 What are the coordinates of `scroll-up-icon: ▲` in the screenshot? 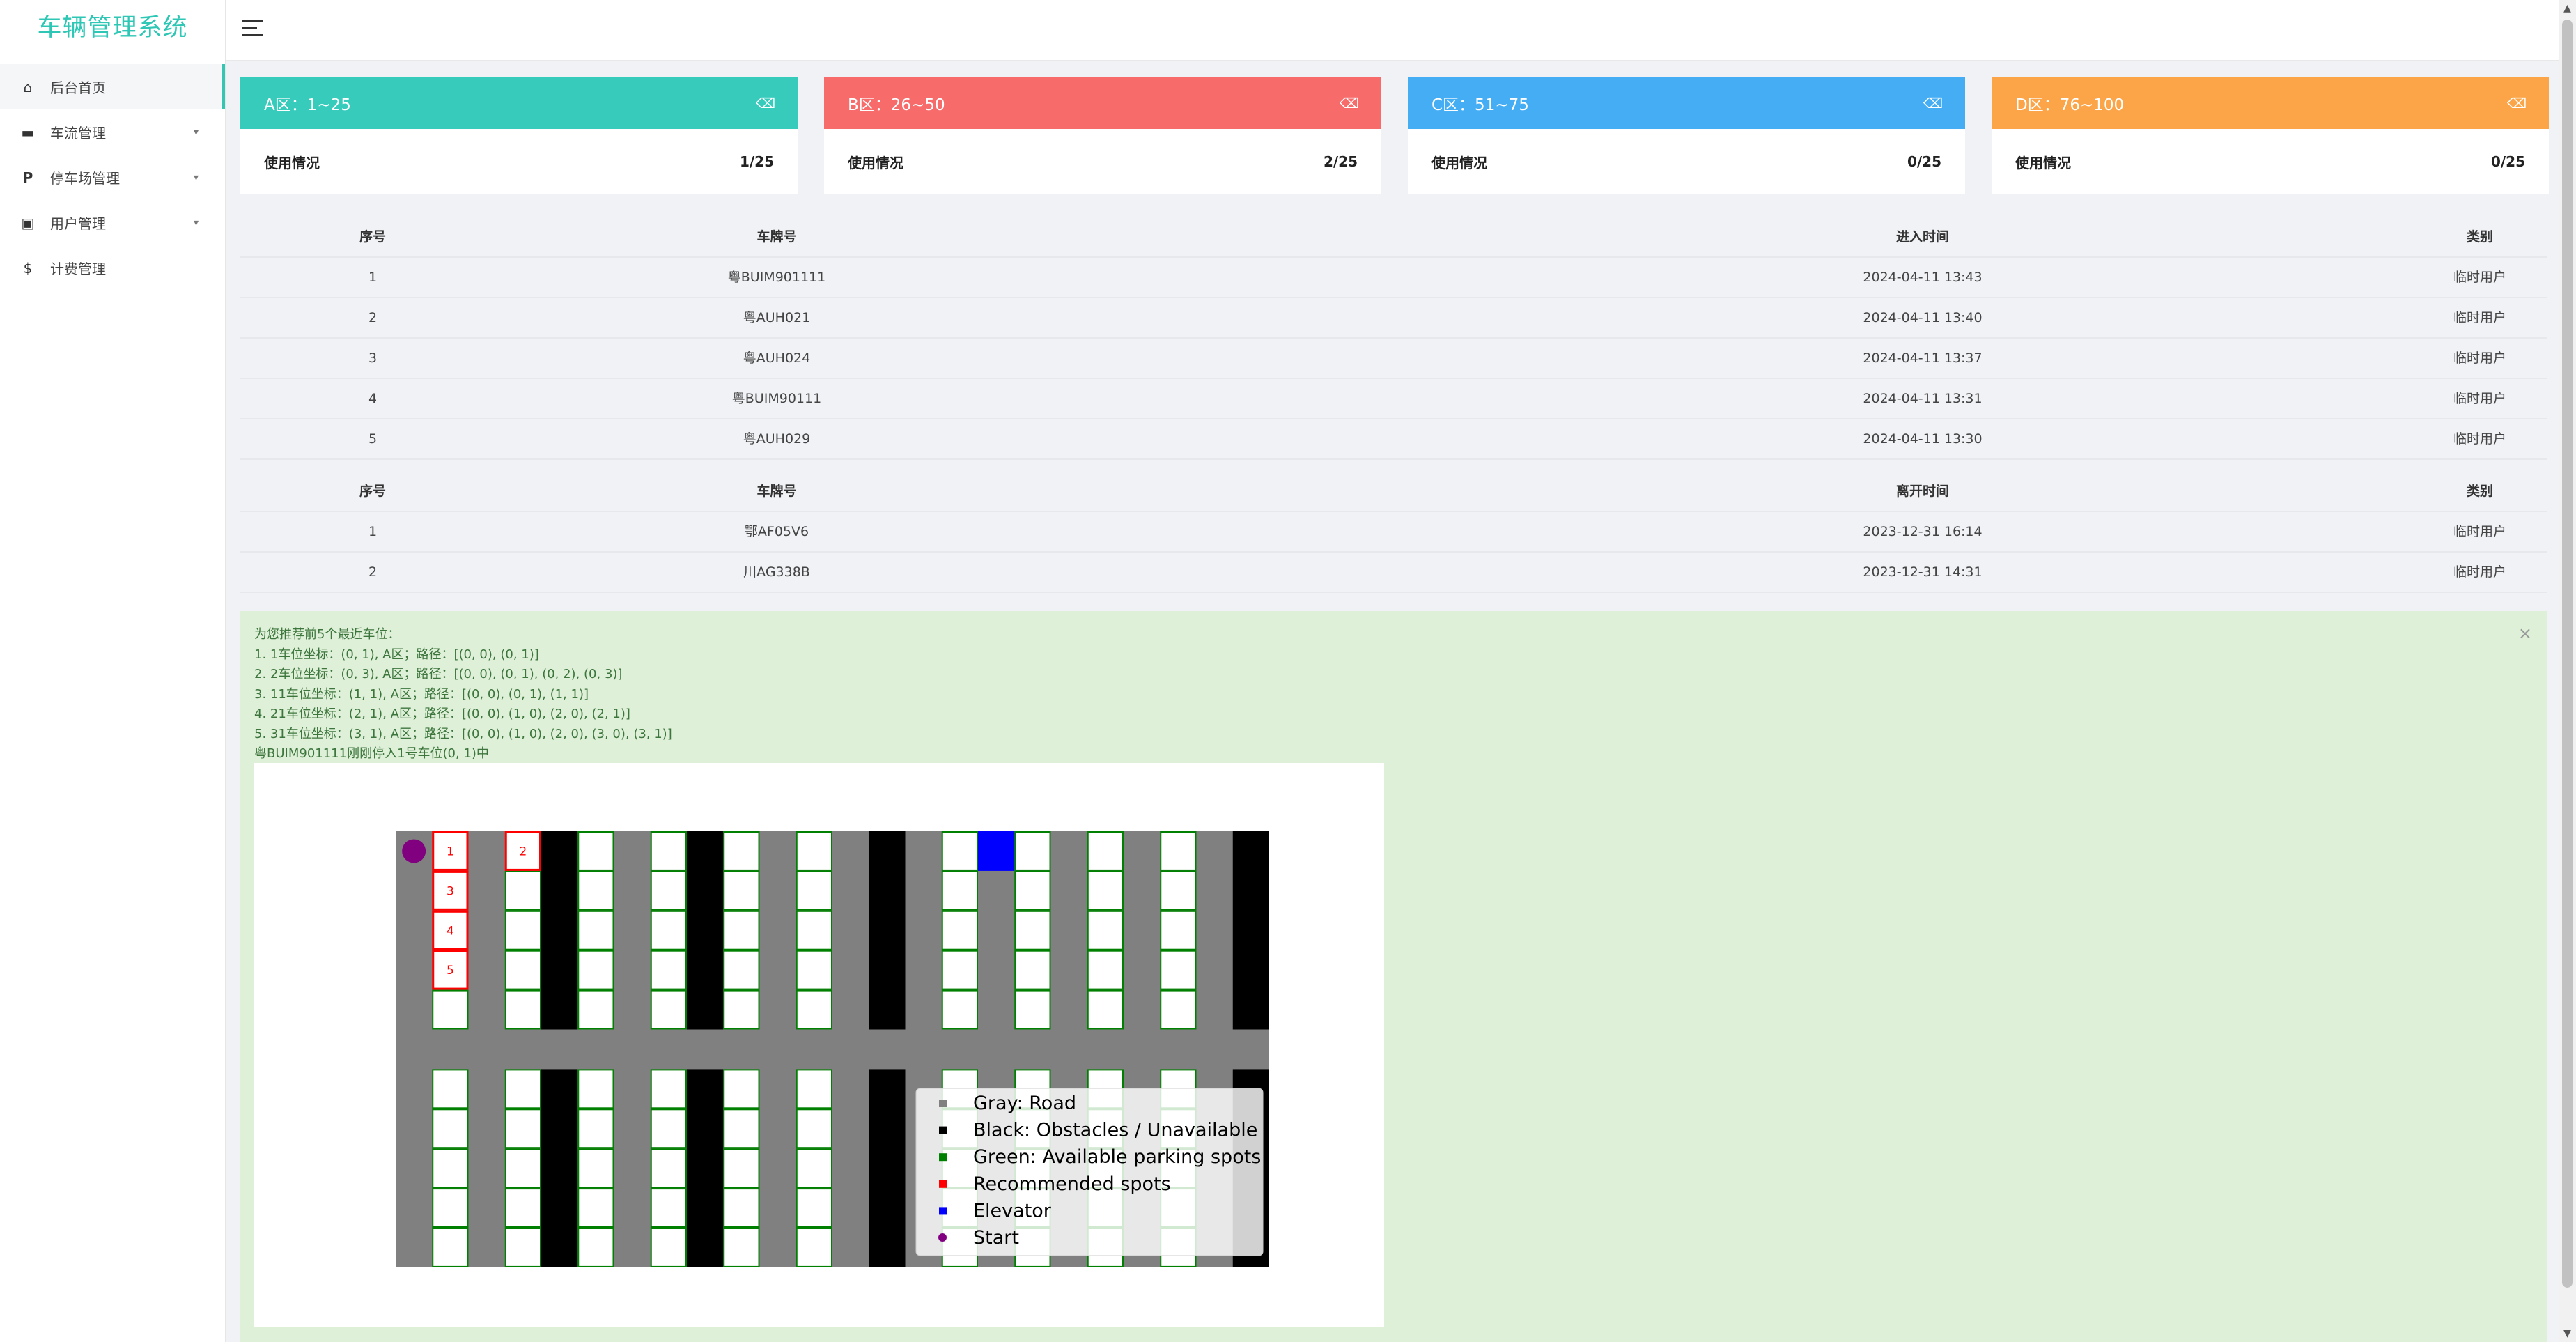 It's located at (2567, 8).